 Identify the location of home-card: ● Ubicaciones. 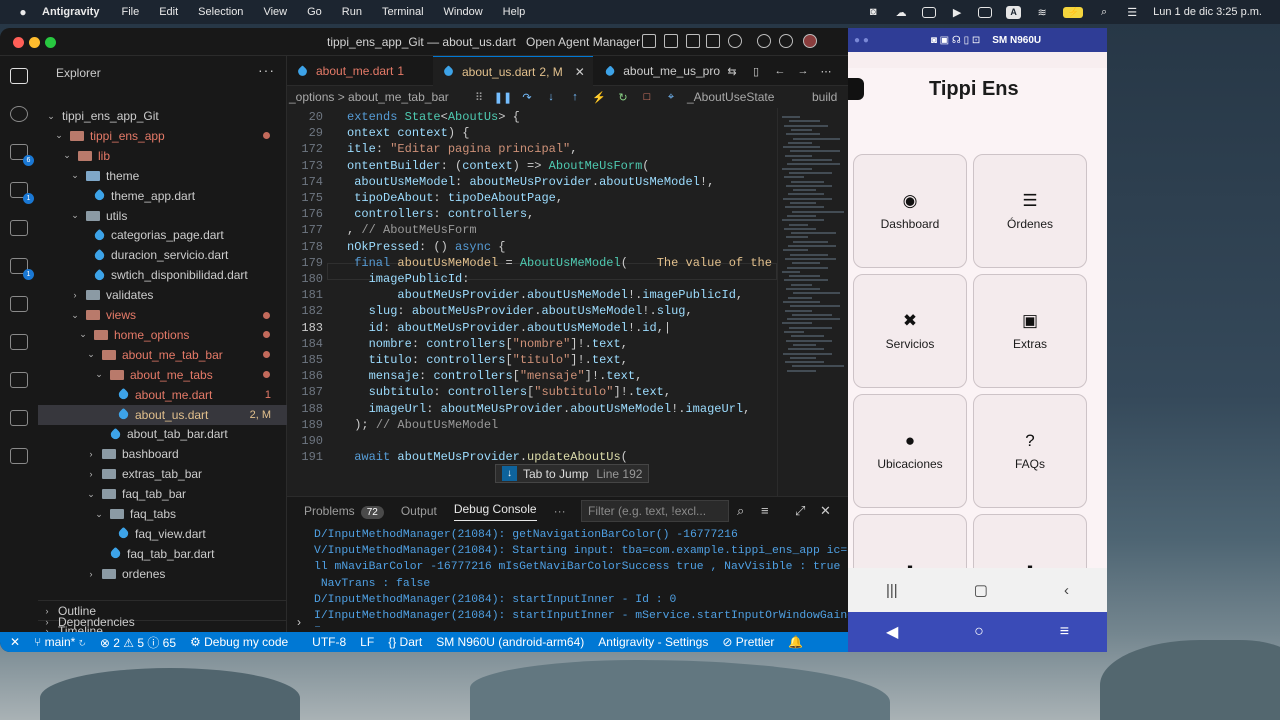
(910, 451).